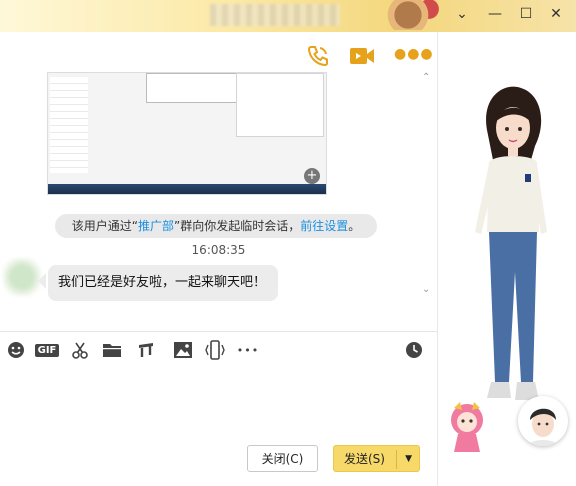  I want to click on gif-icon: GIF, so click(47, 350).